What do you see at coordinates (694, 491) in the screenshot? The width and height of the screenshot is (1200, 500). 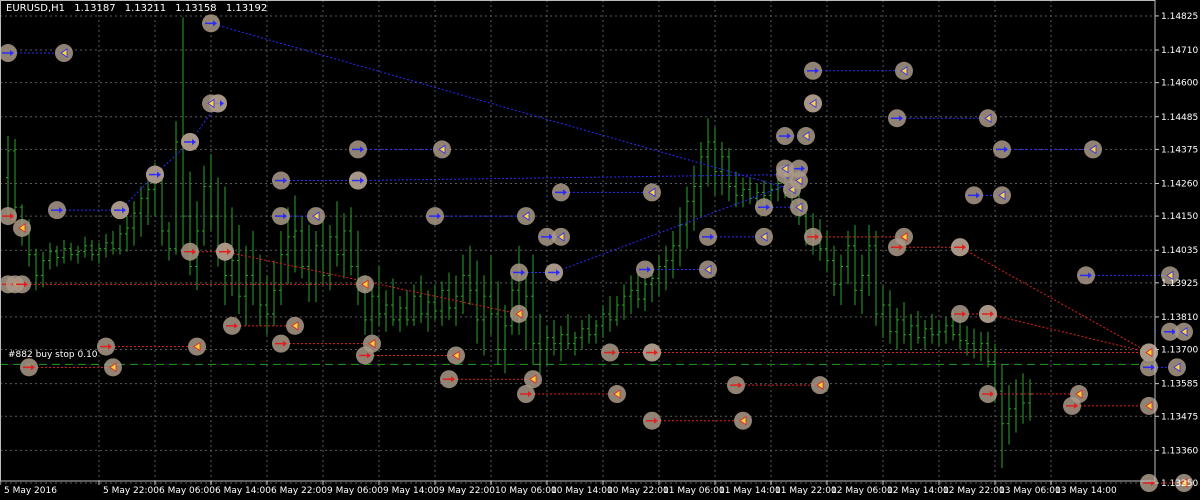 I see `time-tick-label: 11 May 06:00` at bounding box center [694, 491].